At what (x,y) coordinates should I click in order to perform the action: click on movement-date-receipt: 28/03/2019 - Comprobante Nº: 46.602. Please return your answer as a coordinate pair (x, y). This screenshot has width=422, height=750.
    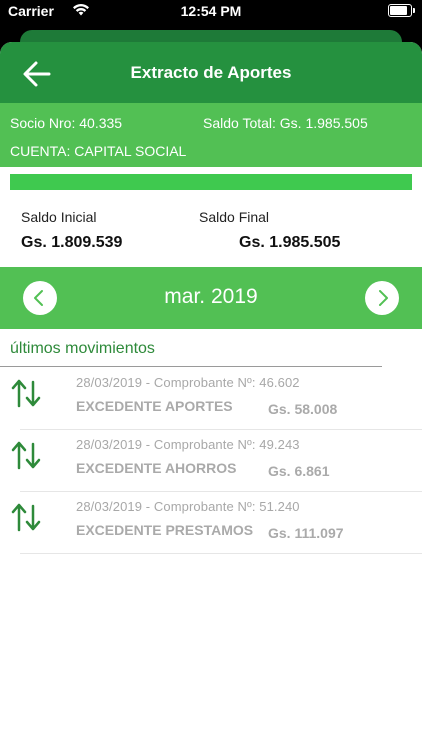
    Looking at the image, I should click on (188, 382).